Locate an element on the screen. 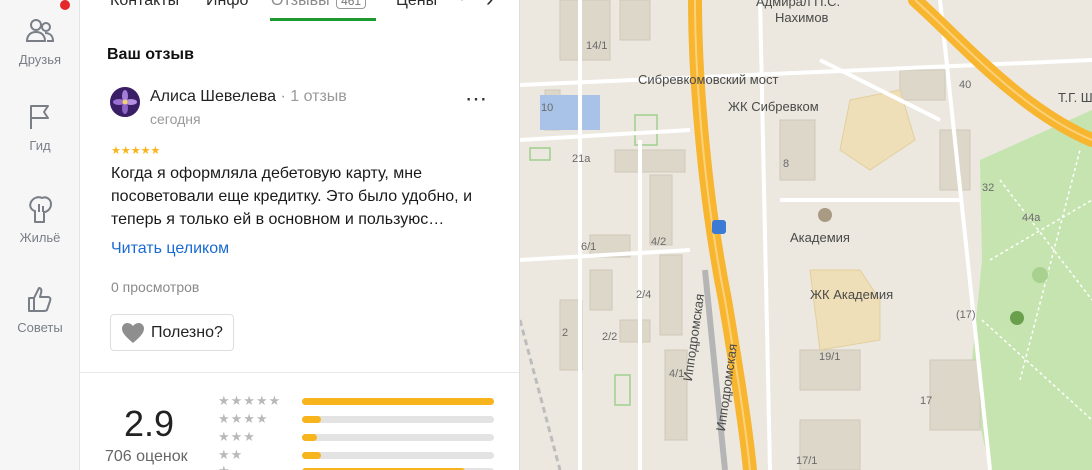  house-number: 2/2 is located at coordinates (610, 337).